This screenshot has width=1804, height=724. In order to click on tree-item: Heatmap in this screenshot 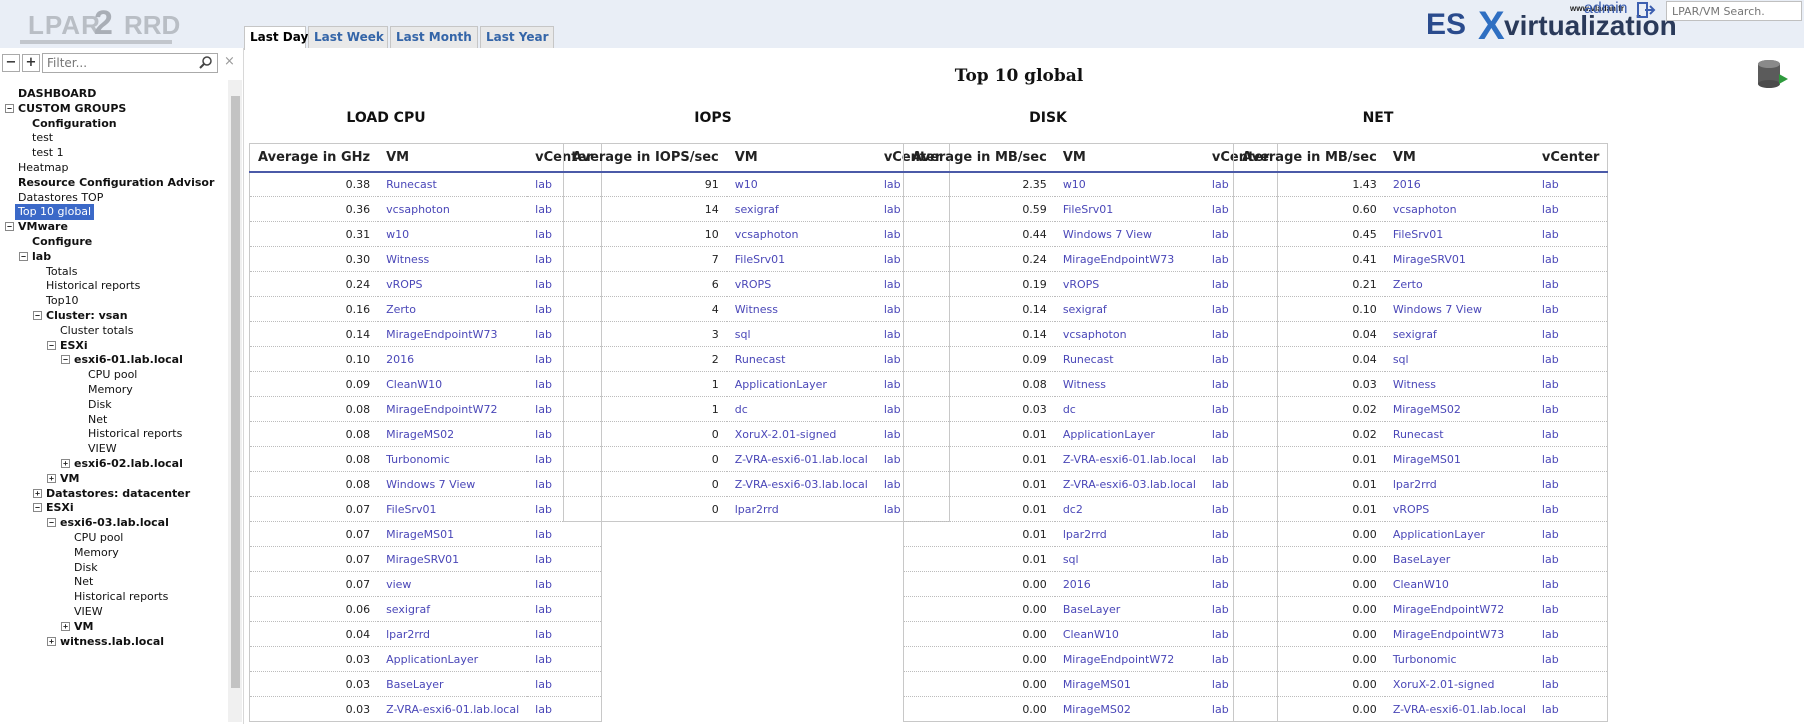, I will do `click(43, 168)`.